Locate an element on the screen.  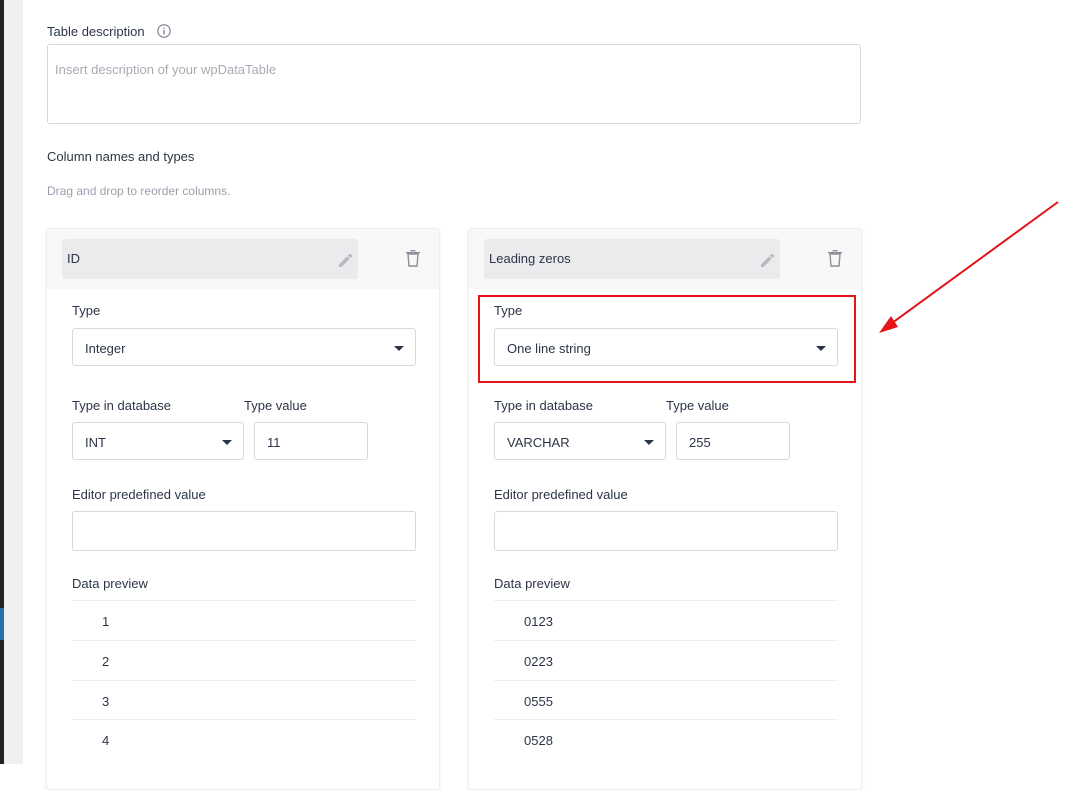
preview-value: 0123 is located at coordinates (538, 621).